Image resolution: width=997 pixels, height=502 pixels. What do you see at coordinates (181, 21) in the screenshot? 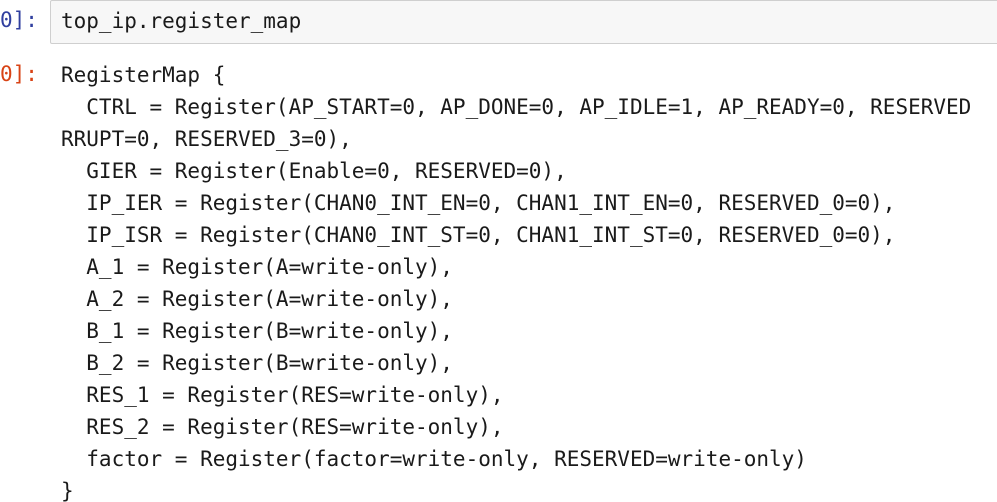
I see `input-code: top_ip.register_map` at bounding box center [181, 21].